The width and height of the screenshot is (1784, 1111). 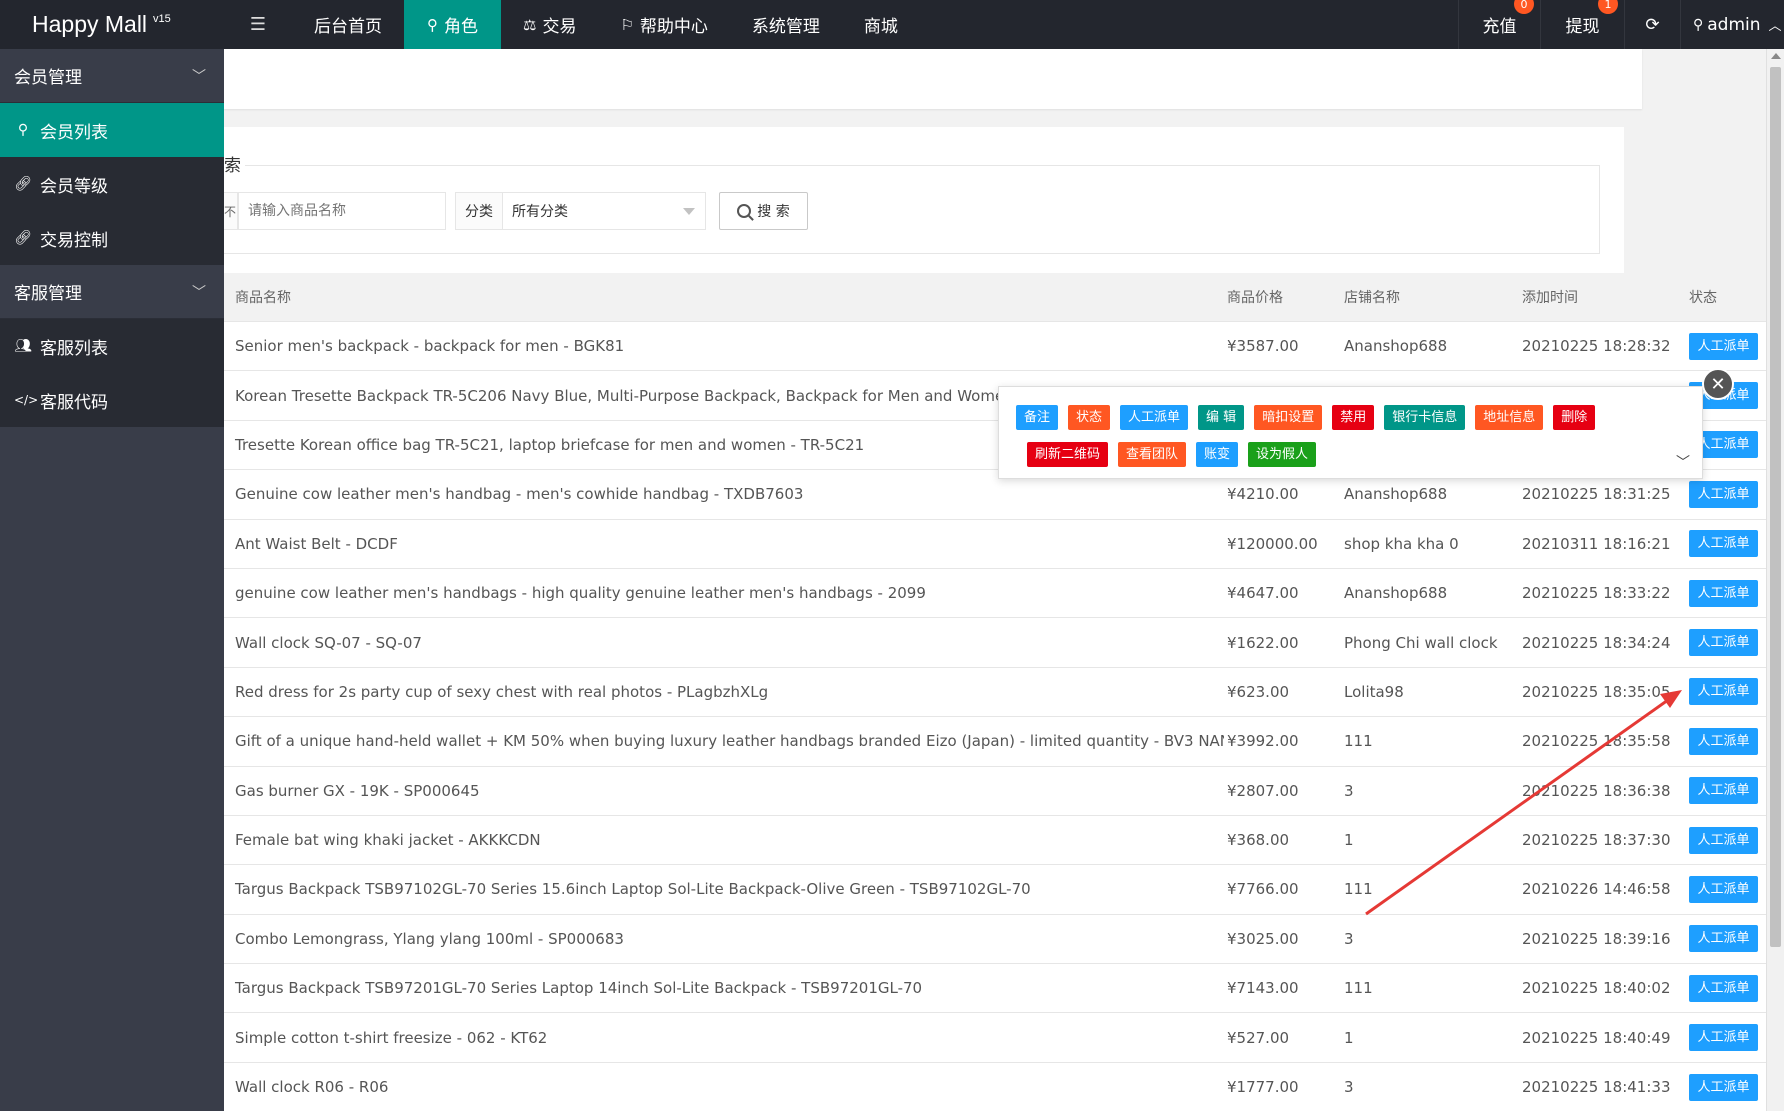 I want to click on nav-item-label: 帮助中心, so click(x=673, y=27).